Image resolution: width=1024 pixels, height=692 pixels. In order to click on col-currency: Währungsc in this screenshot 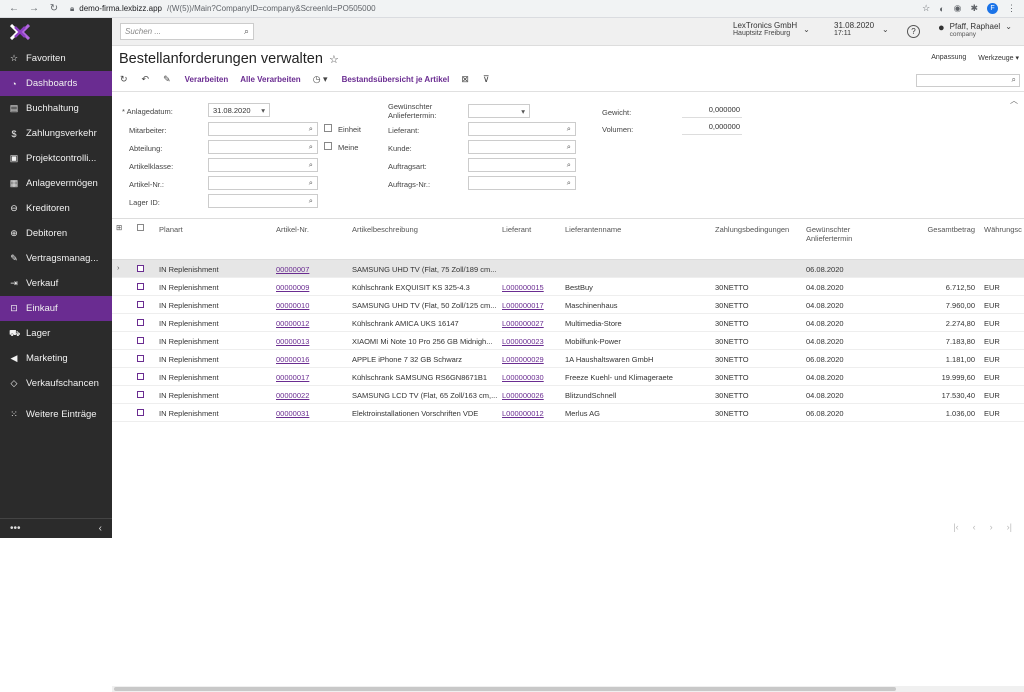, I will do `click(1003, 229)`.